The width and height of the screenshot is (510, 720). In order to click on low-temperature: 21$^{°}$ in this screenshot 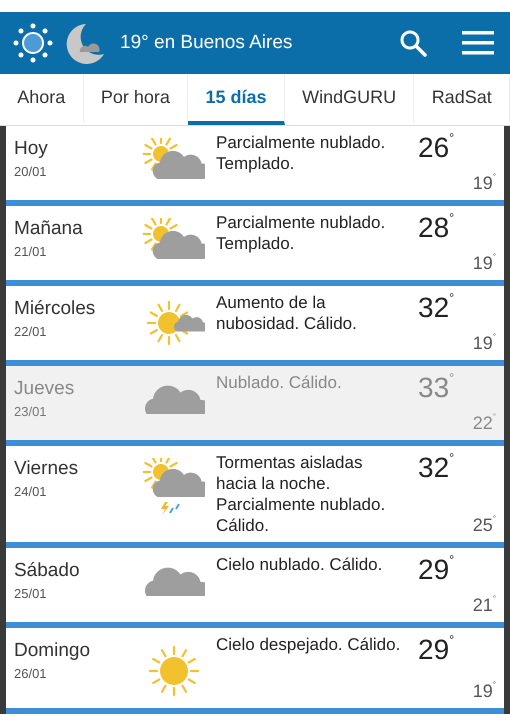, I will do `click(484, 605)`.